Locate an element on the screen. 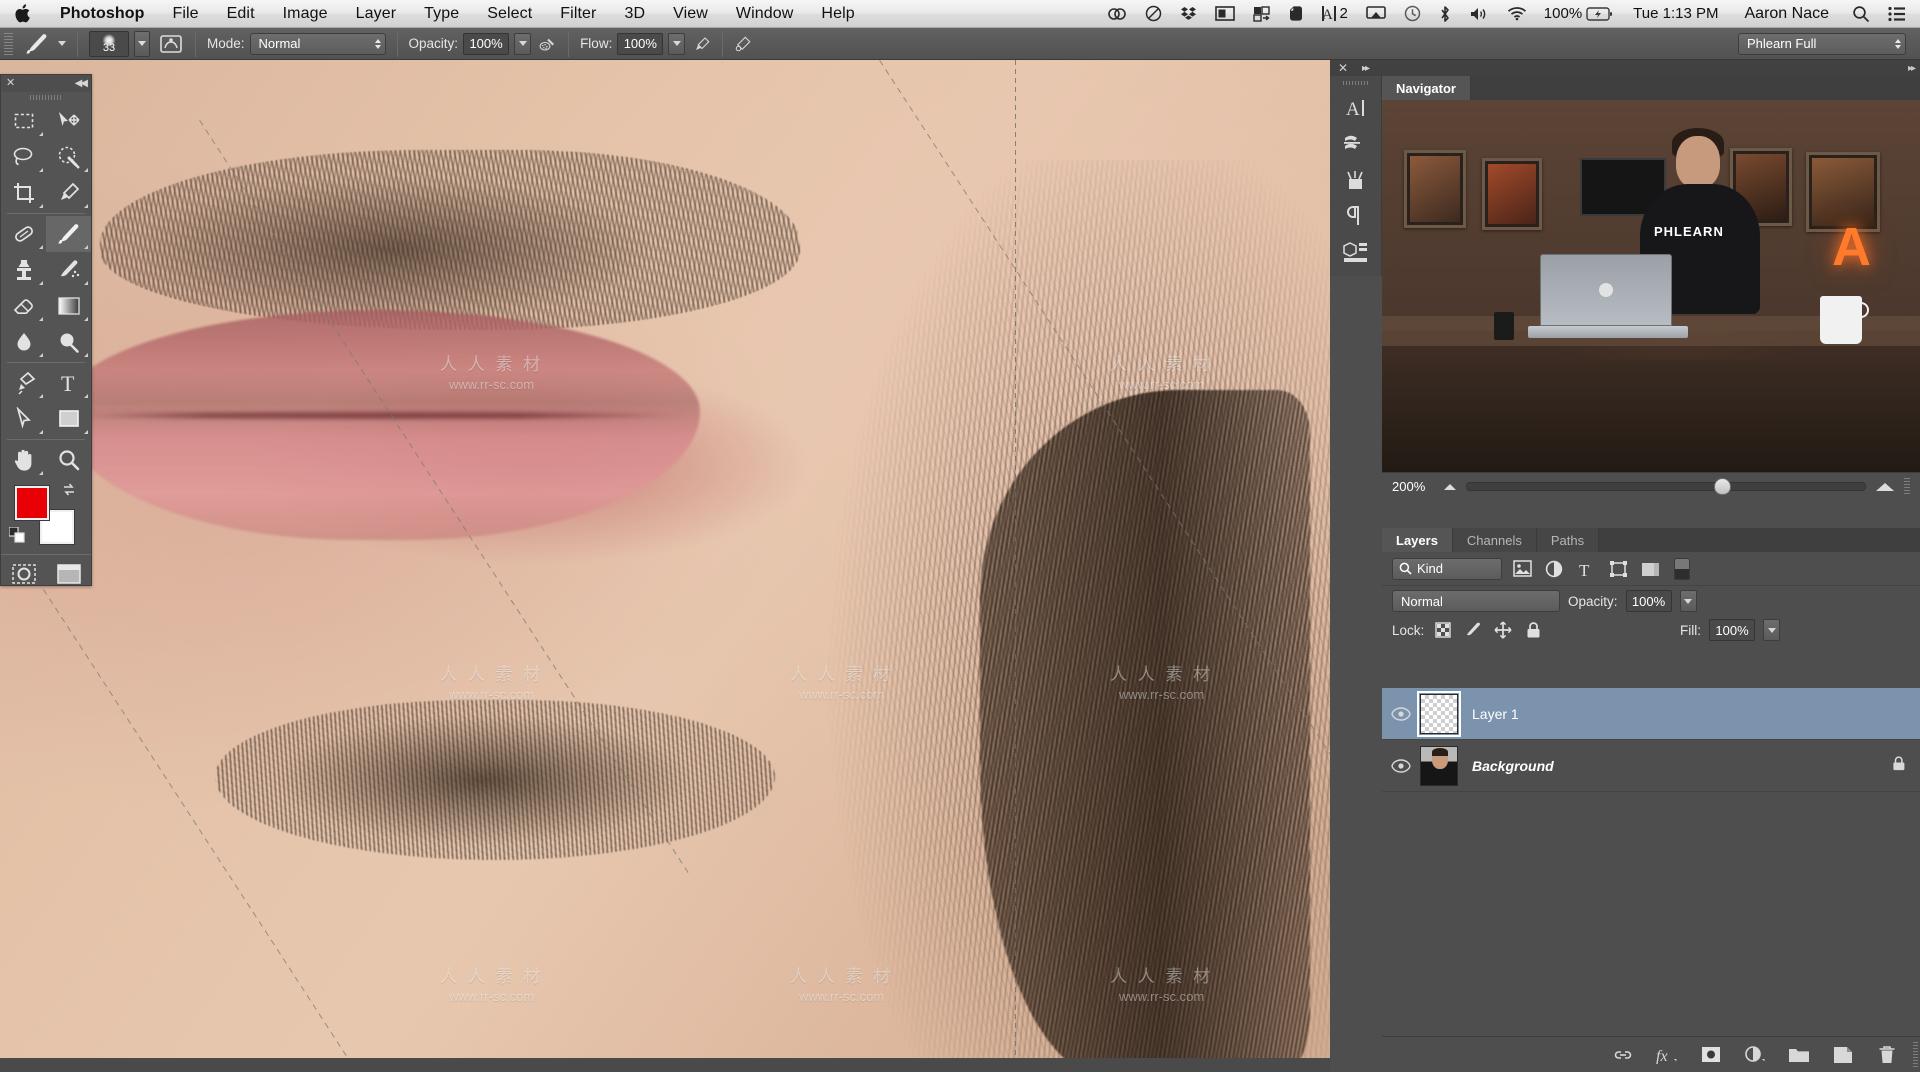 This screenshot has width=1920, height=1072. tool-brush is located at coordinates (68, 234).